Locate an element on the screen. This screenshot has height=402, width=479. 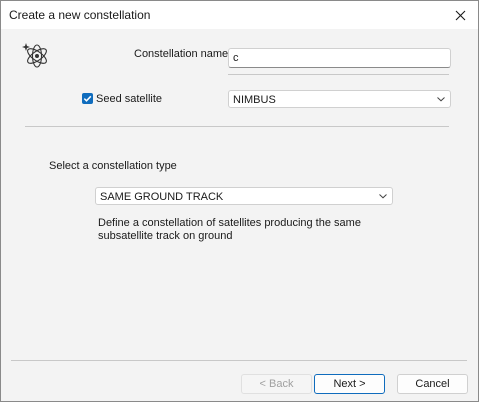
checkmark-icon is located at coordinates (87, 98).